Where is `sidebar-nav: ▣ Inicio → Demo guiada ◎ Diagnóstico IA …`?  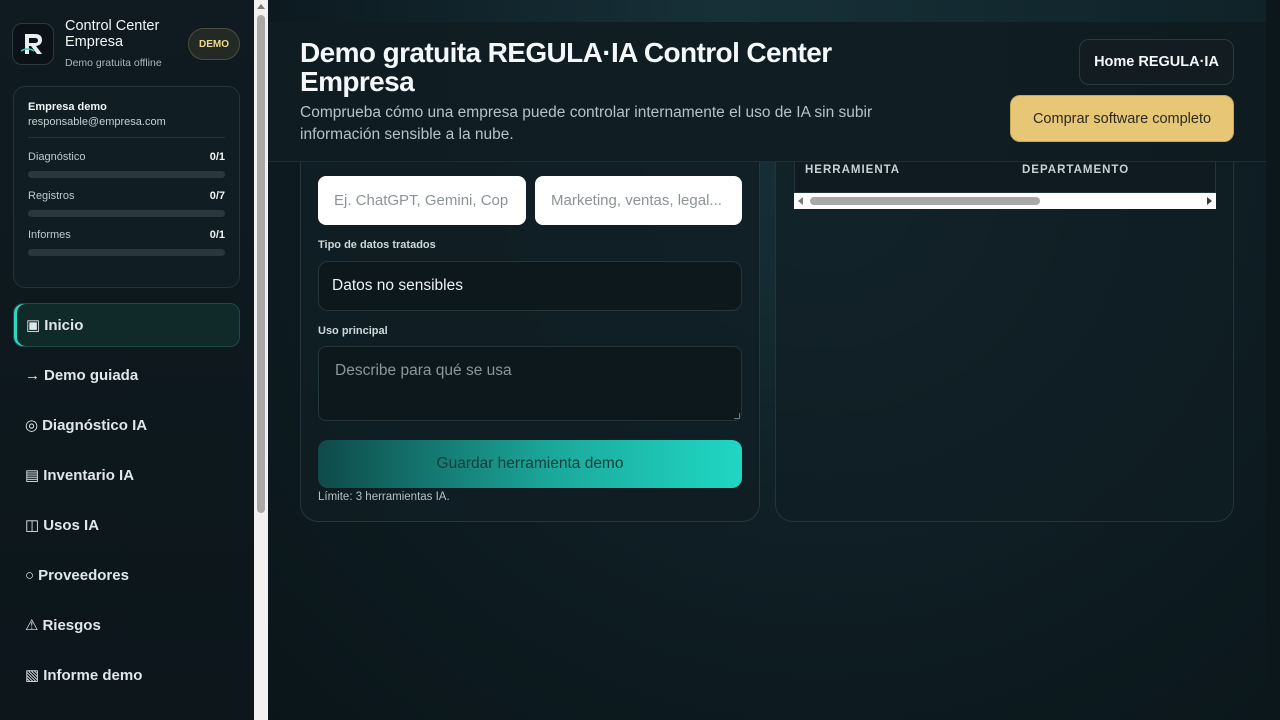 sidebar-nav: ▣ Inicio → Demo guiada ◎ Diagnóstico IA … is located at coordinates (126, 503).